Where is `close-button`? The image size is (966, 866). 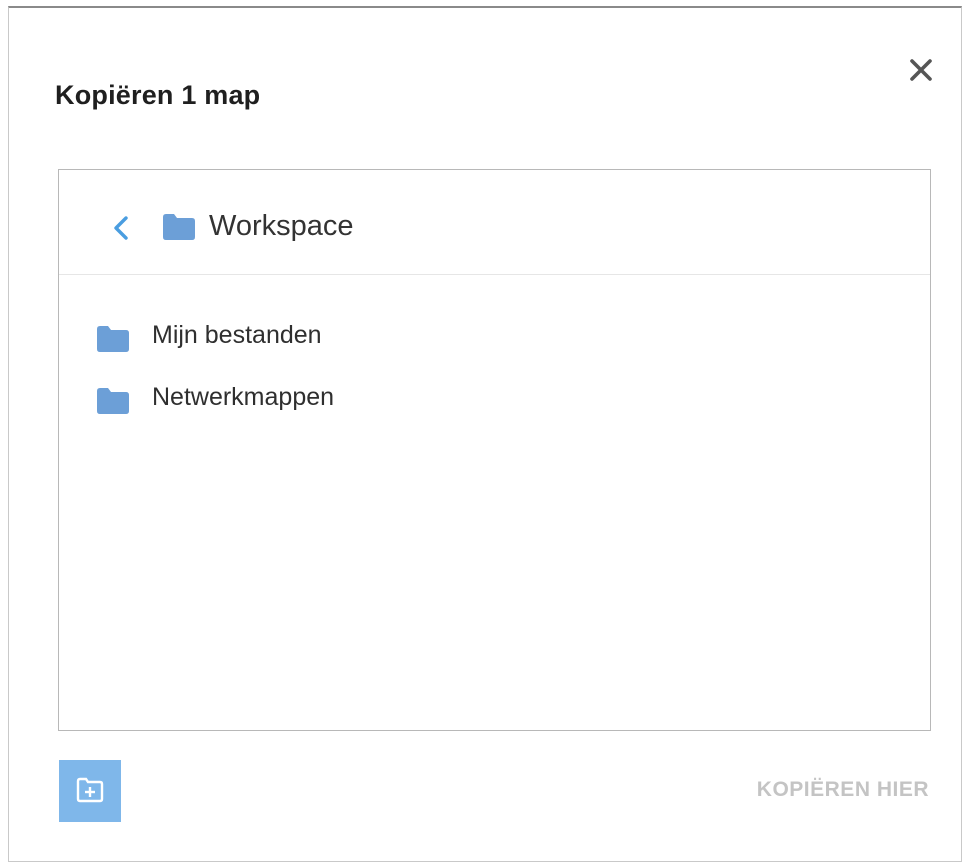
close-button is located at coordinates (921, 70).